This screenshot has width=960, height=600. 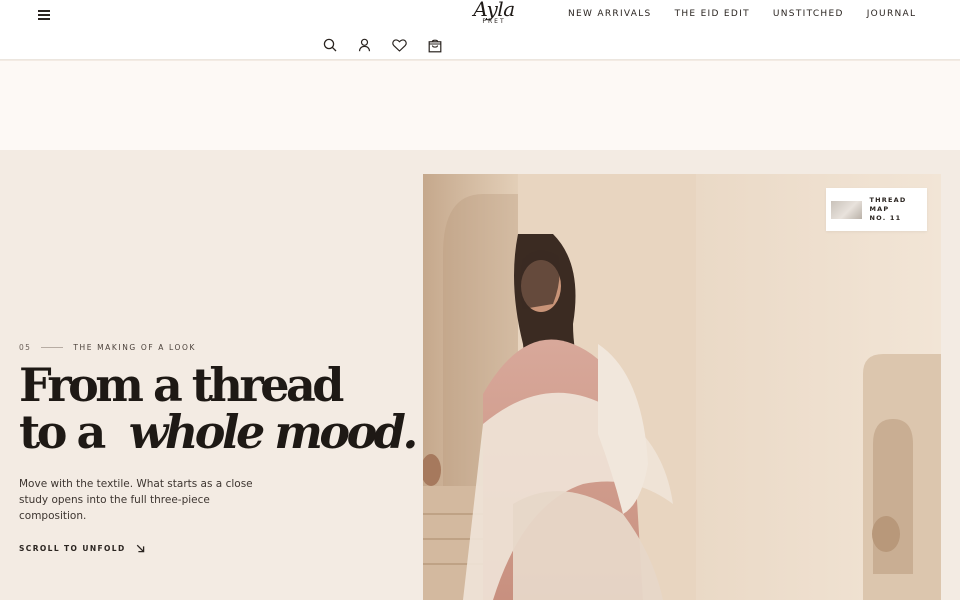 I want to click on hero-headline: From a thread to a whole mood., so click(x=218, y=409).